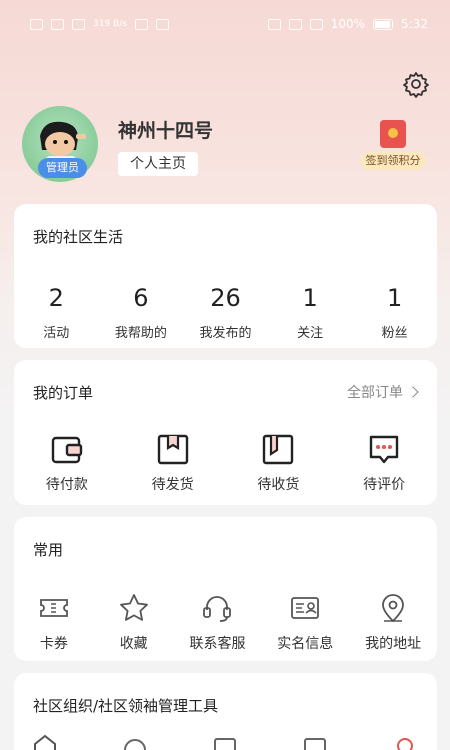 This screenshot has height=750, width=450. I want to click on checkin-button: 签到领积分, so click(393, 145).